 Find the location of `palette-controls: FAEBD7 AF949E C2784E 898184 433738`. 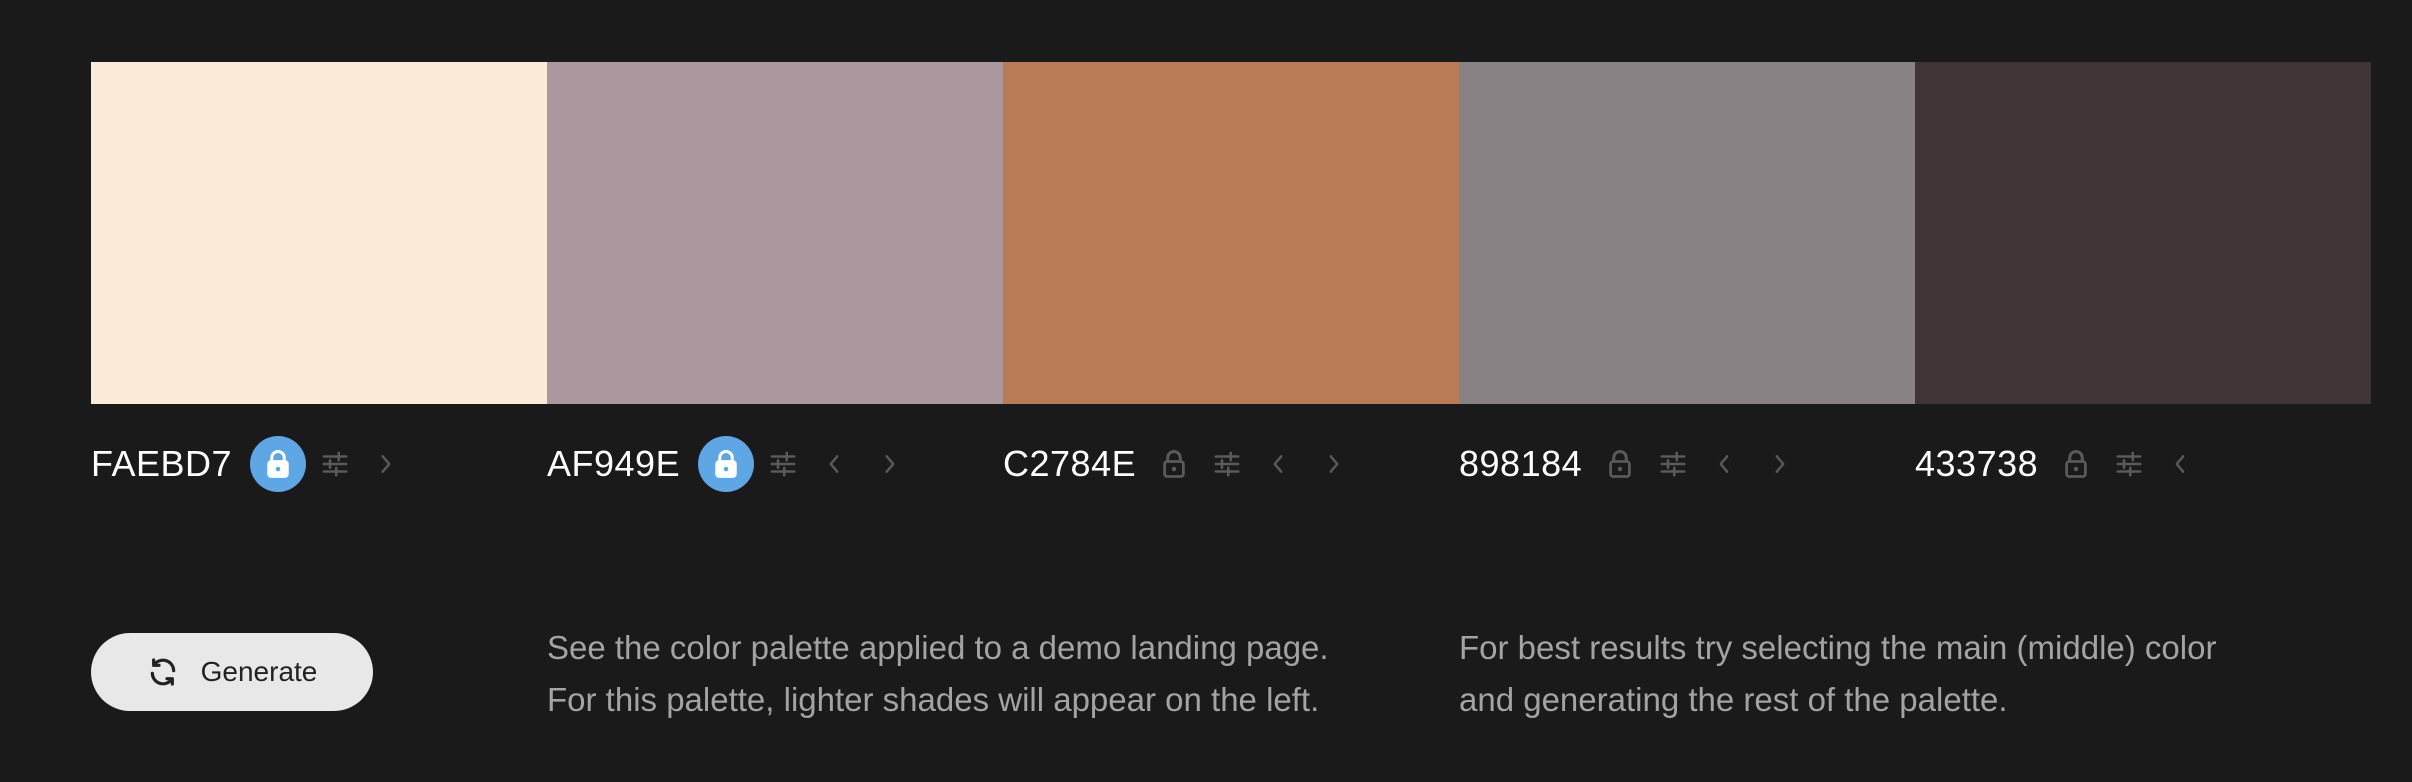

palette-controls: FAEBD7 AF949E C2784E 898184 433738 is located at coordinates (1231, 464).